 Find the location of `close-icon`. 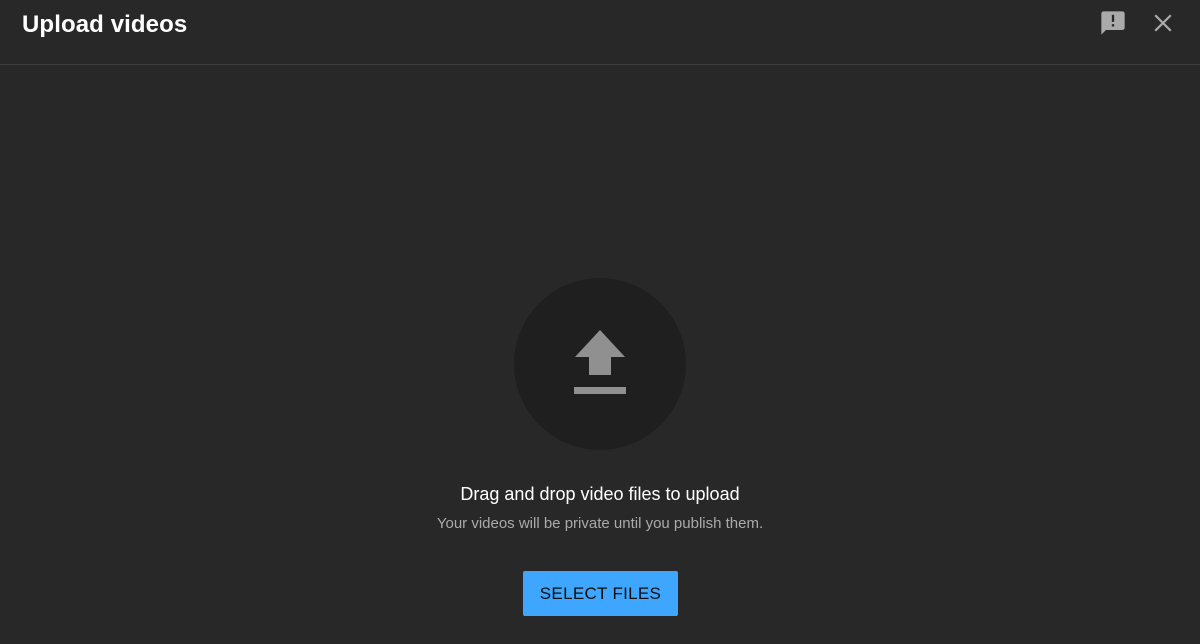

close-icon is located at coordinates (1163, 25).